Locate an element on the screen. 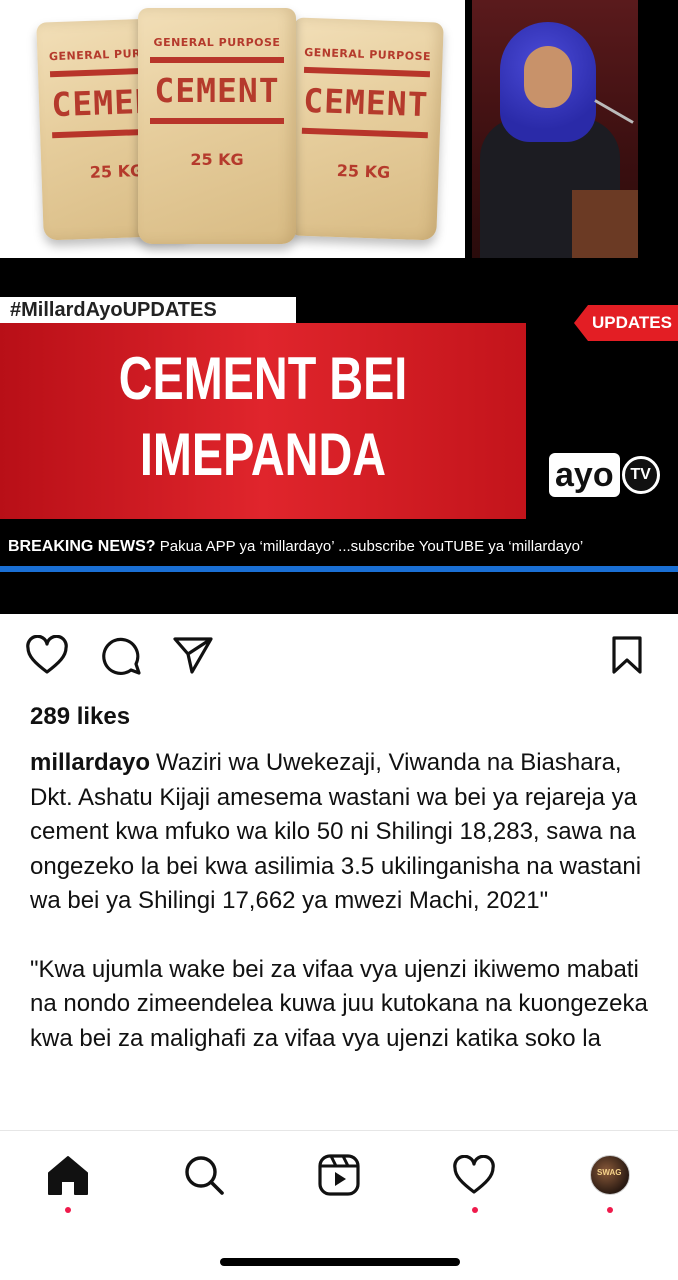  like-button is located at coordinates (47, 655).